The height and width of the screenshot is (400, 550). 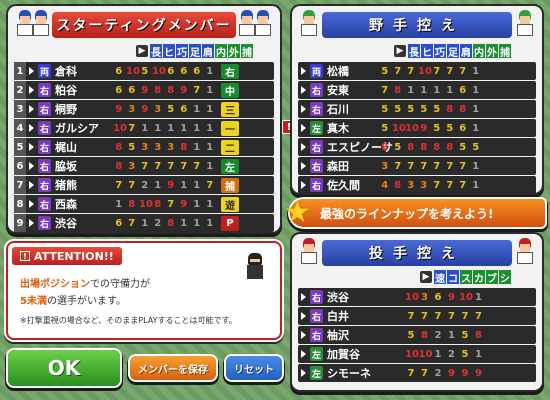 I want to click on bench-pitcher-row: 右柚沢 5 8 2 1 5 8, so click(x=417, y=335).